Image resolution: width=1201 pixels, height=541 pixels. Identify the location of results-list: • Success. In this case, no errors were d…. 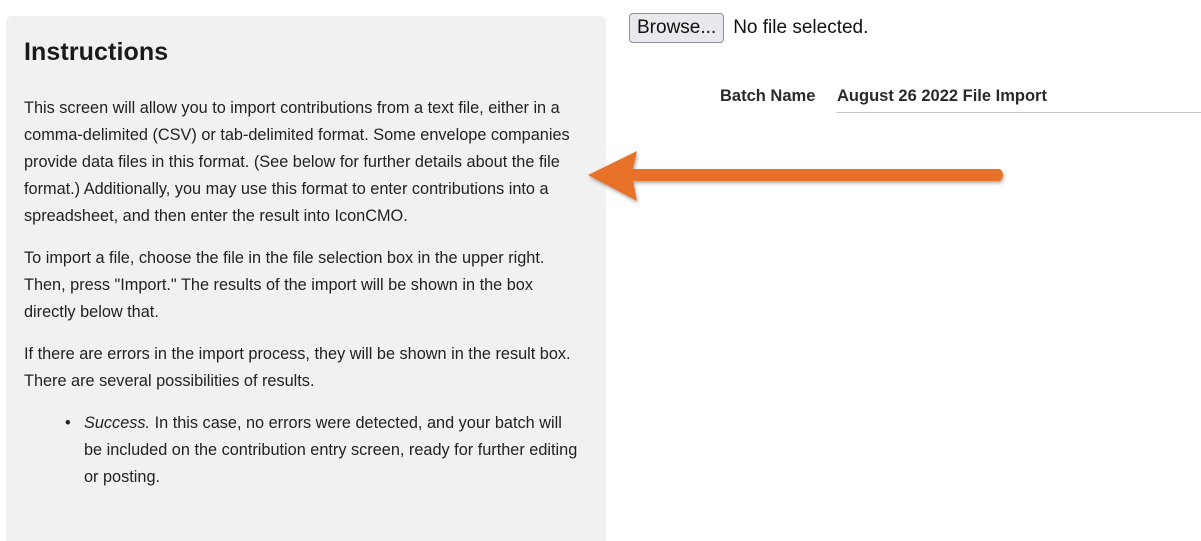
(306, 450).